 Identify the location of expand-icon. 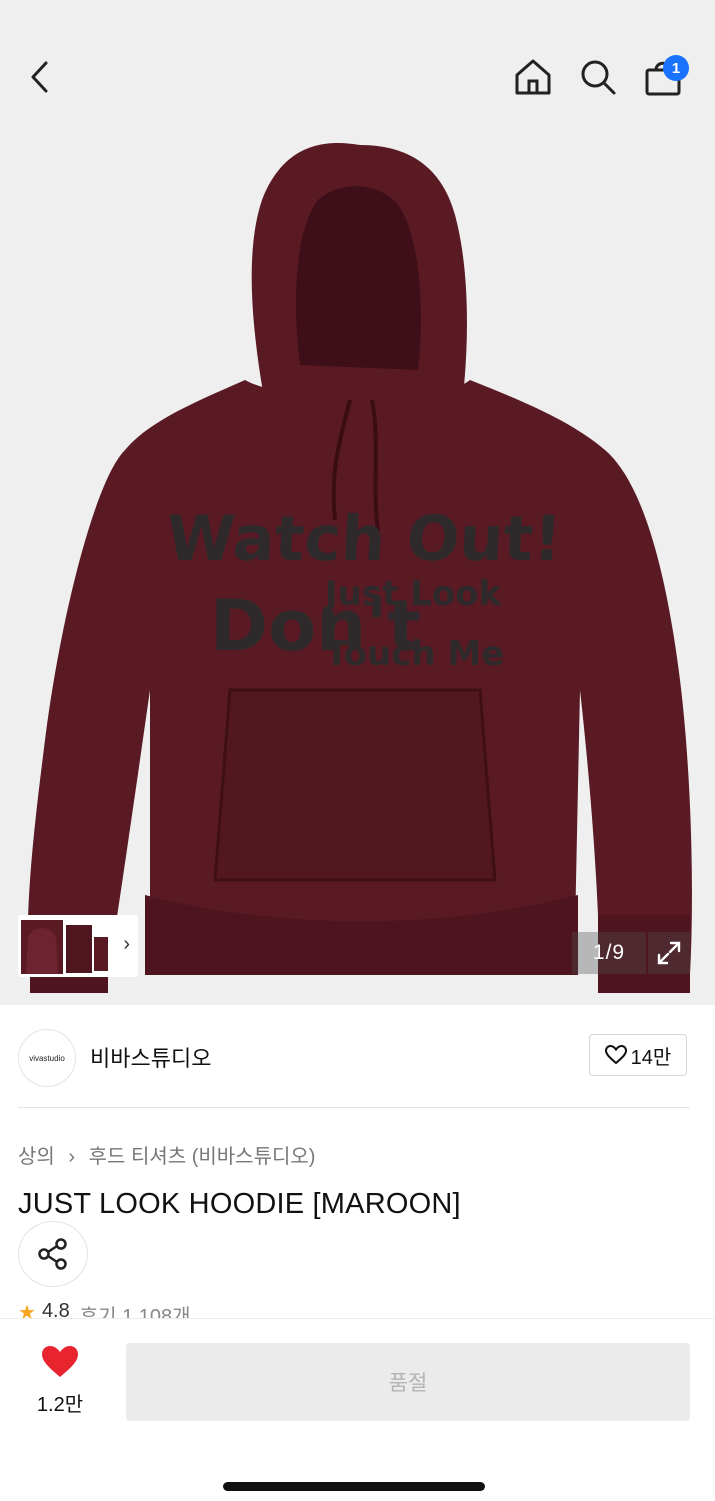
(669, 953).